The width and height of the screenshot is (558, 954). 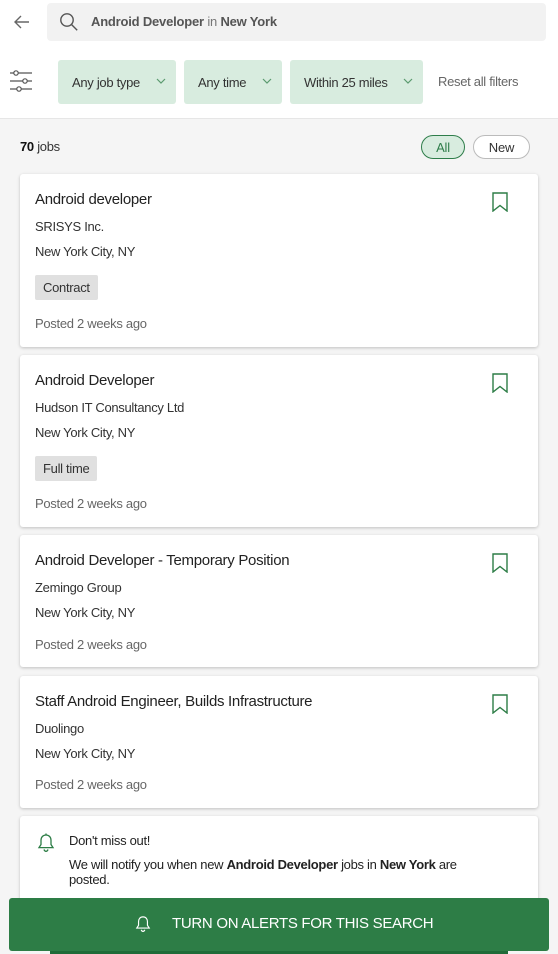 I want to click on job-title: Android Developer - Temporary Position, so click(x=162, y=560).